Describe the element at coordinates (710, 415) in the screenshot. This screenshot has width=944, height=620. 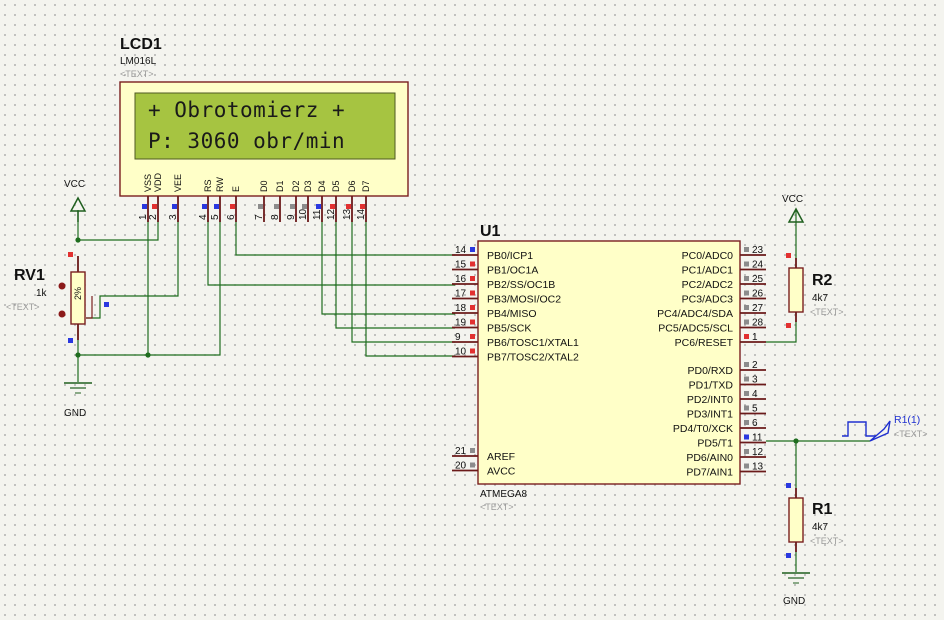
I see `mcu-pin-label: PD3/INT1` at that location.